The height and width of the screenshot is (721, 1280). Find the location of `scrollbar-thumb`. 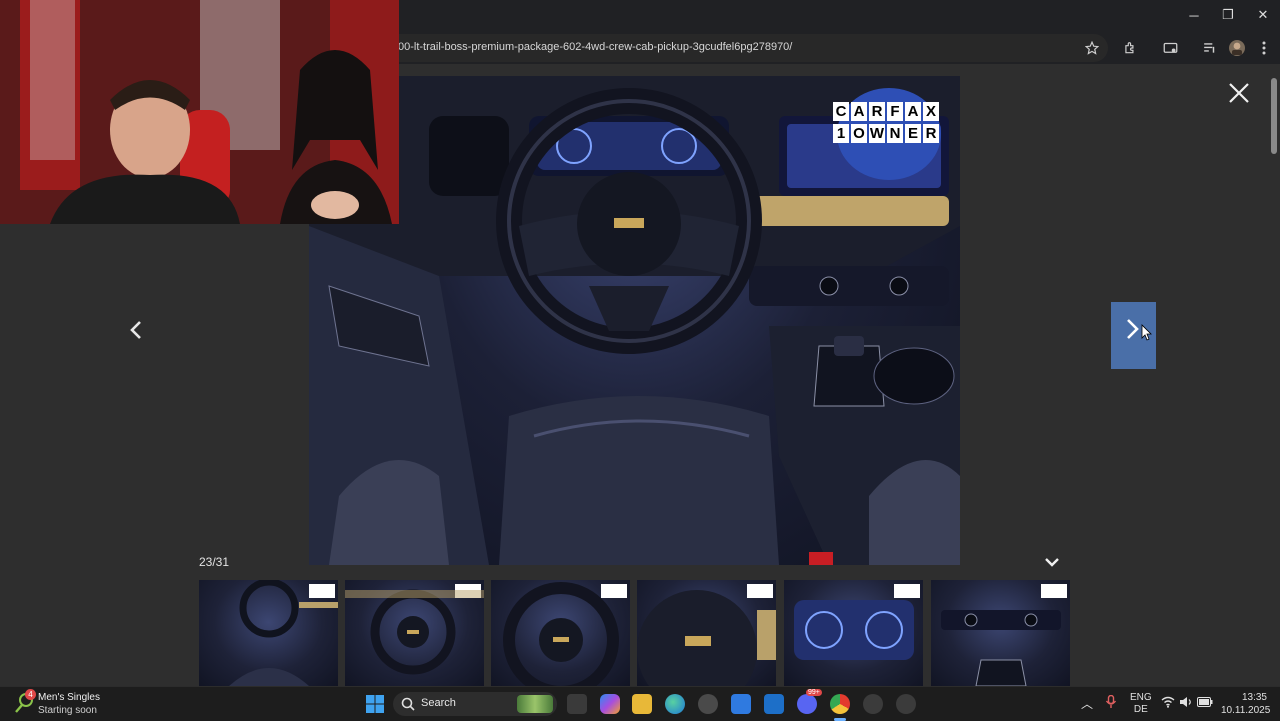

scrollbar-thumb is located at coordinates (1274, 116).